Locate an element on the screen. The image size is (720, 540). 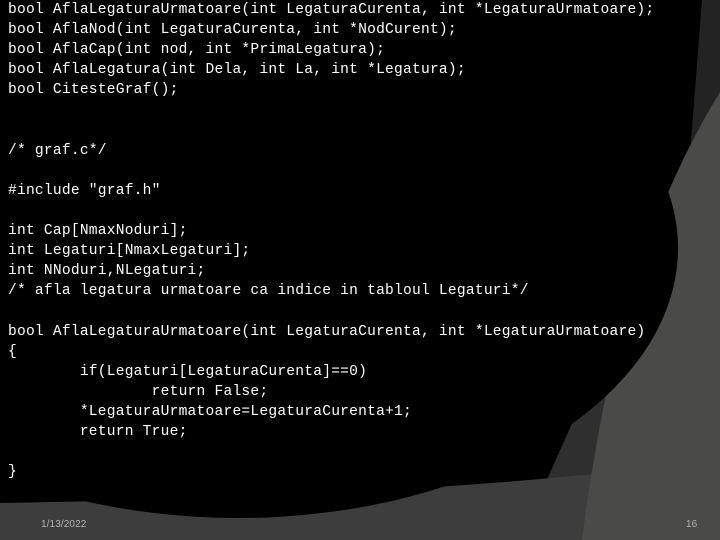
footer-slide-number: 16 is located at coordinates (692, 524).